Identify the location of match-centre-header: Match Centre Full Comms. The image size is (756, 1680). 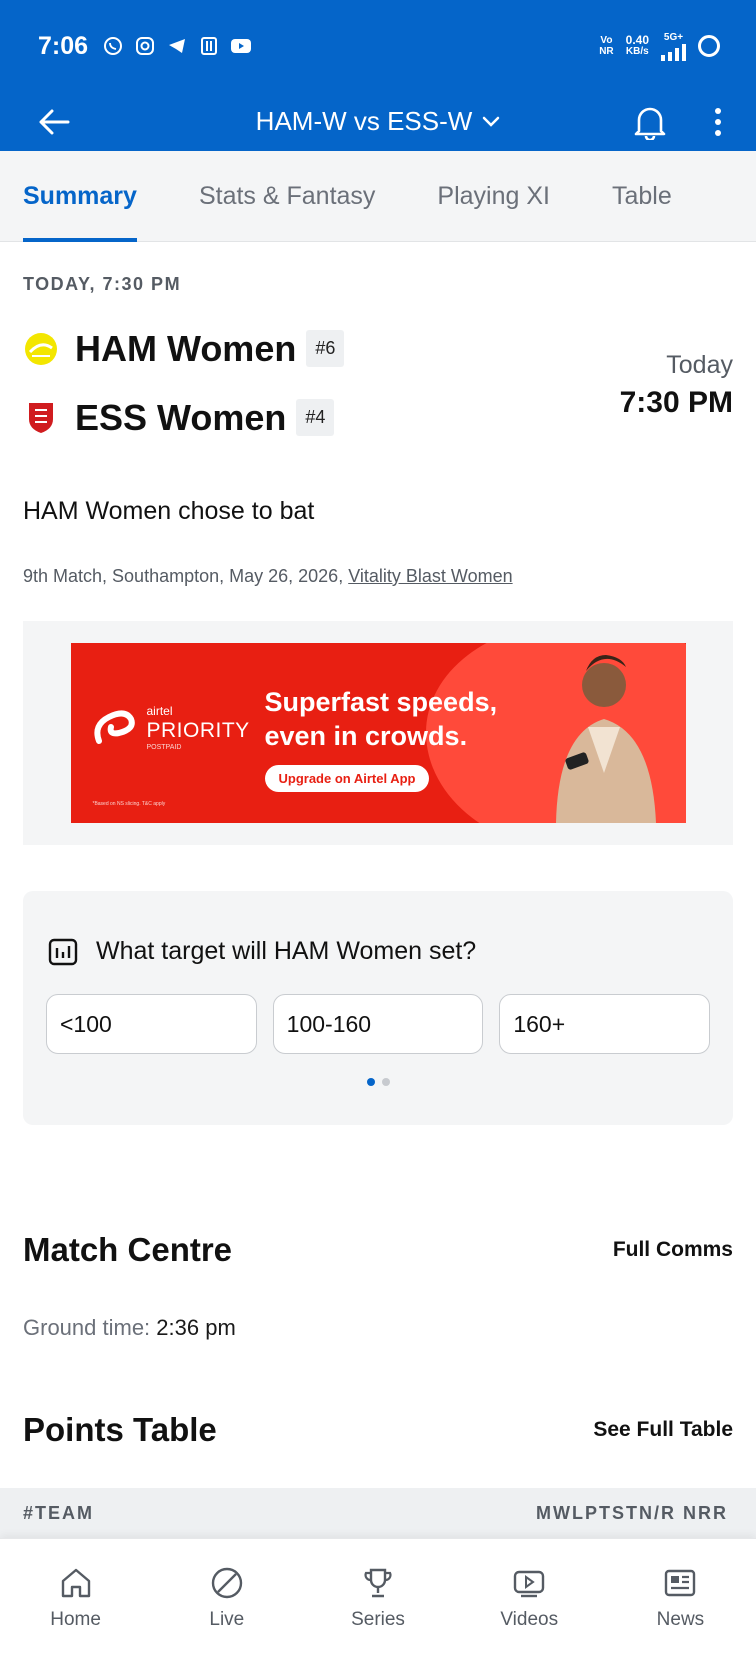
(378, 1250).